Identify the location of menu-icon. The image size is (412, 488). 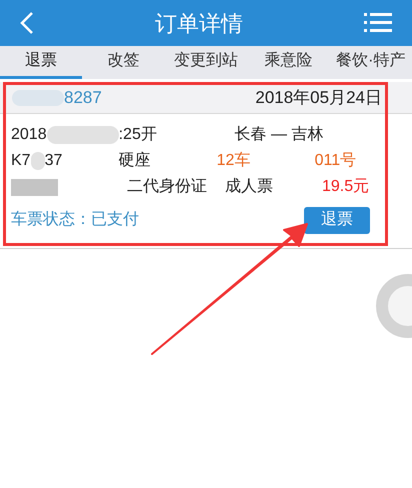
(378, 23).